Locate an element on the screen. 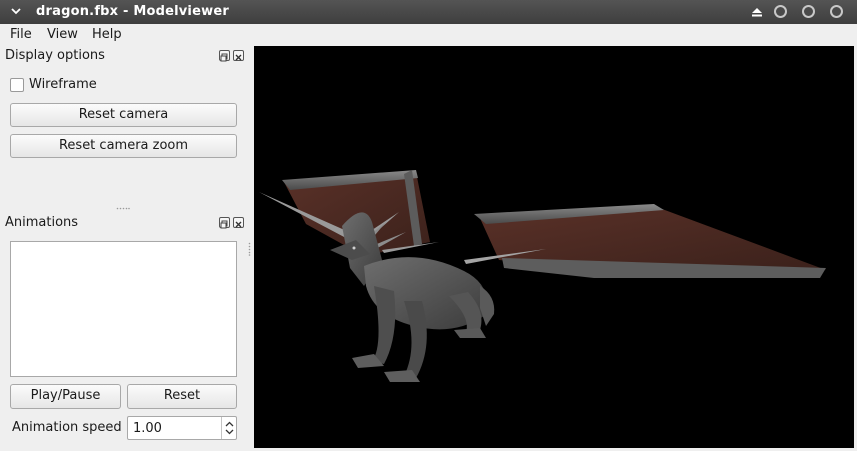 Image resolution: width=857 pixels, height=451 pixels. spin-arrows is located at coordinates (228, 428).